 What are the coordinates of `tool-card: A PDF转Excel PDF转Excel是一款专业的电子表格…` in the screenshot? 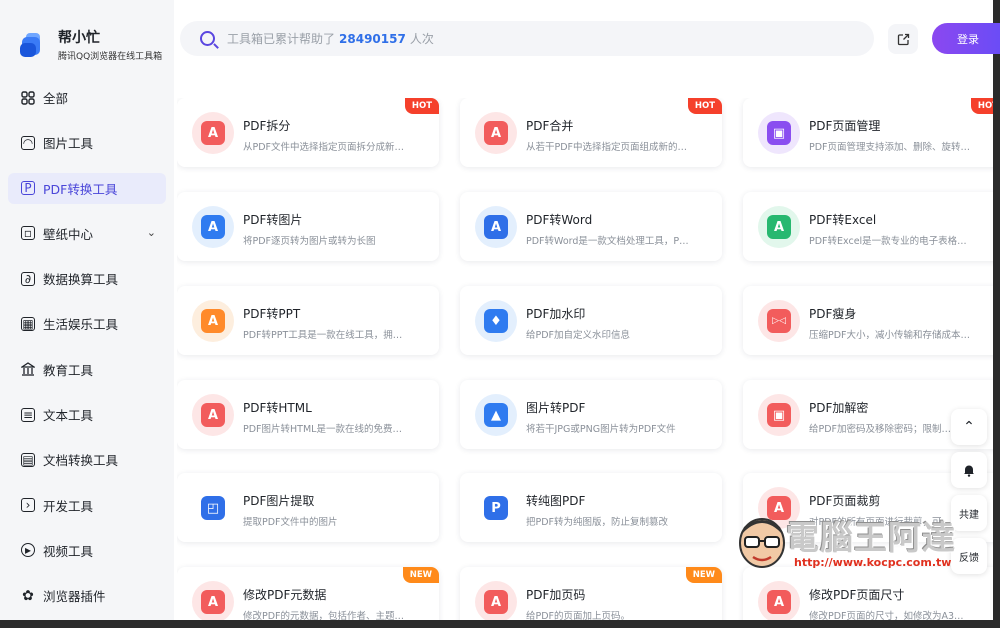 It's located at (868, 226).